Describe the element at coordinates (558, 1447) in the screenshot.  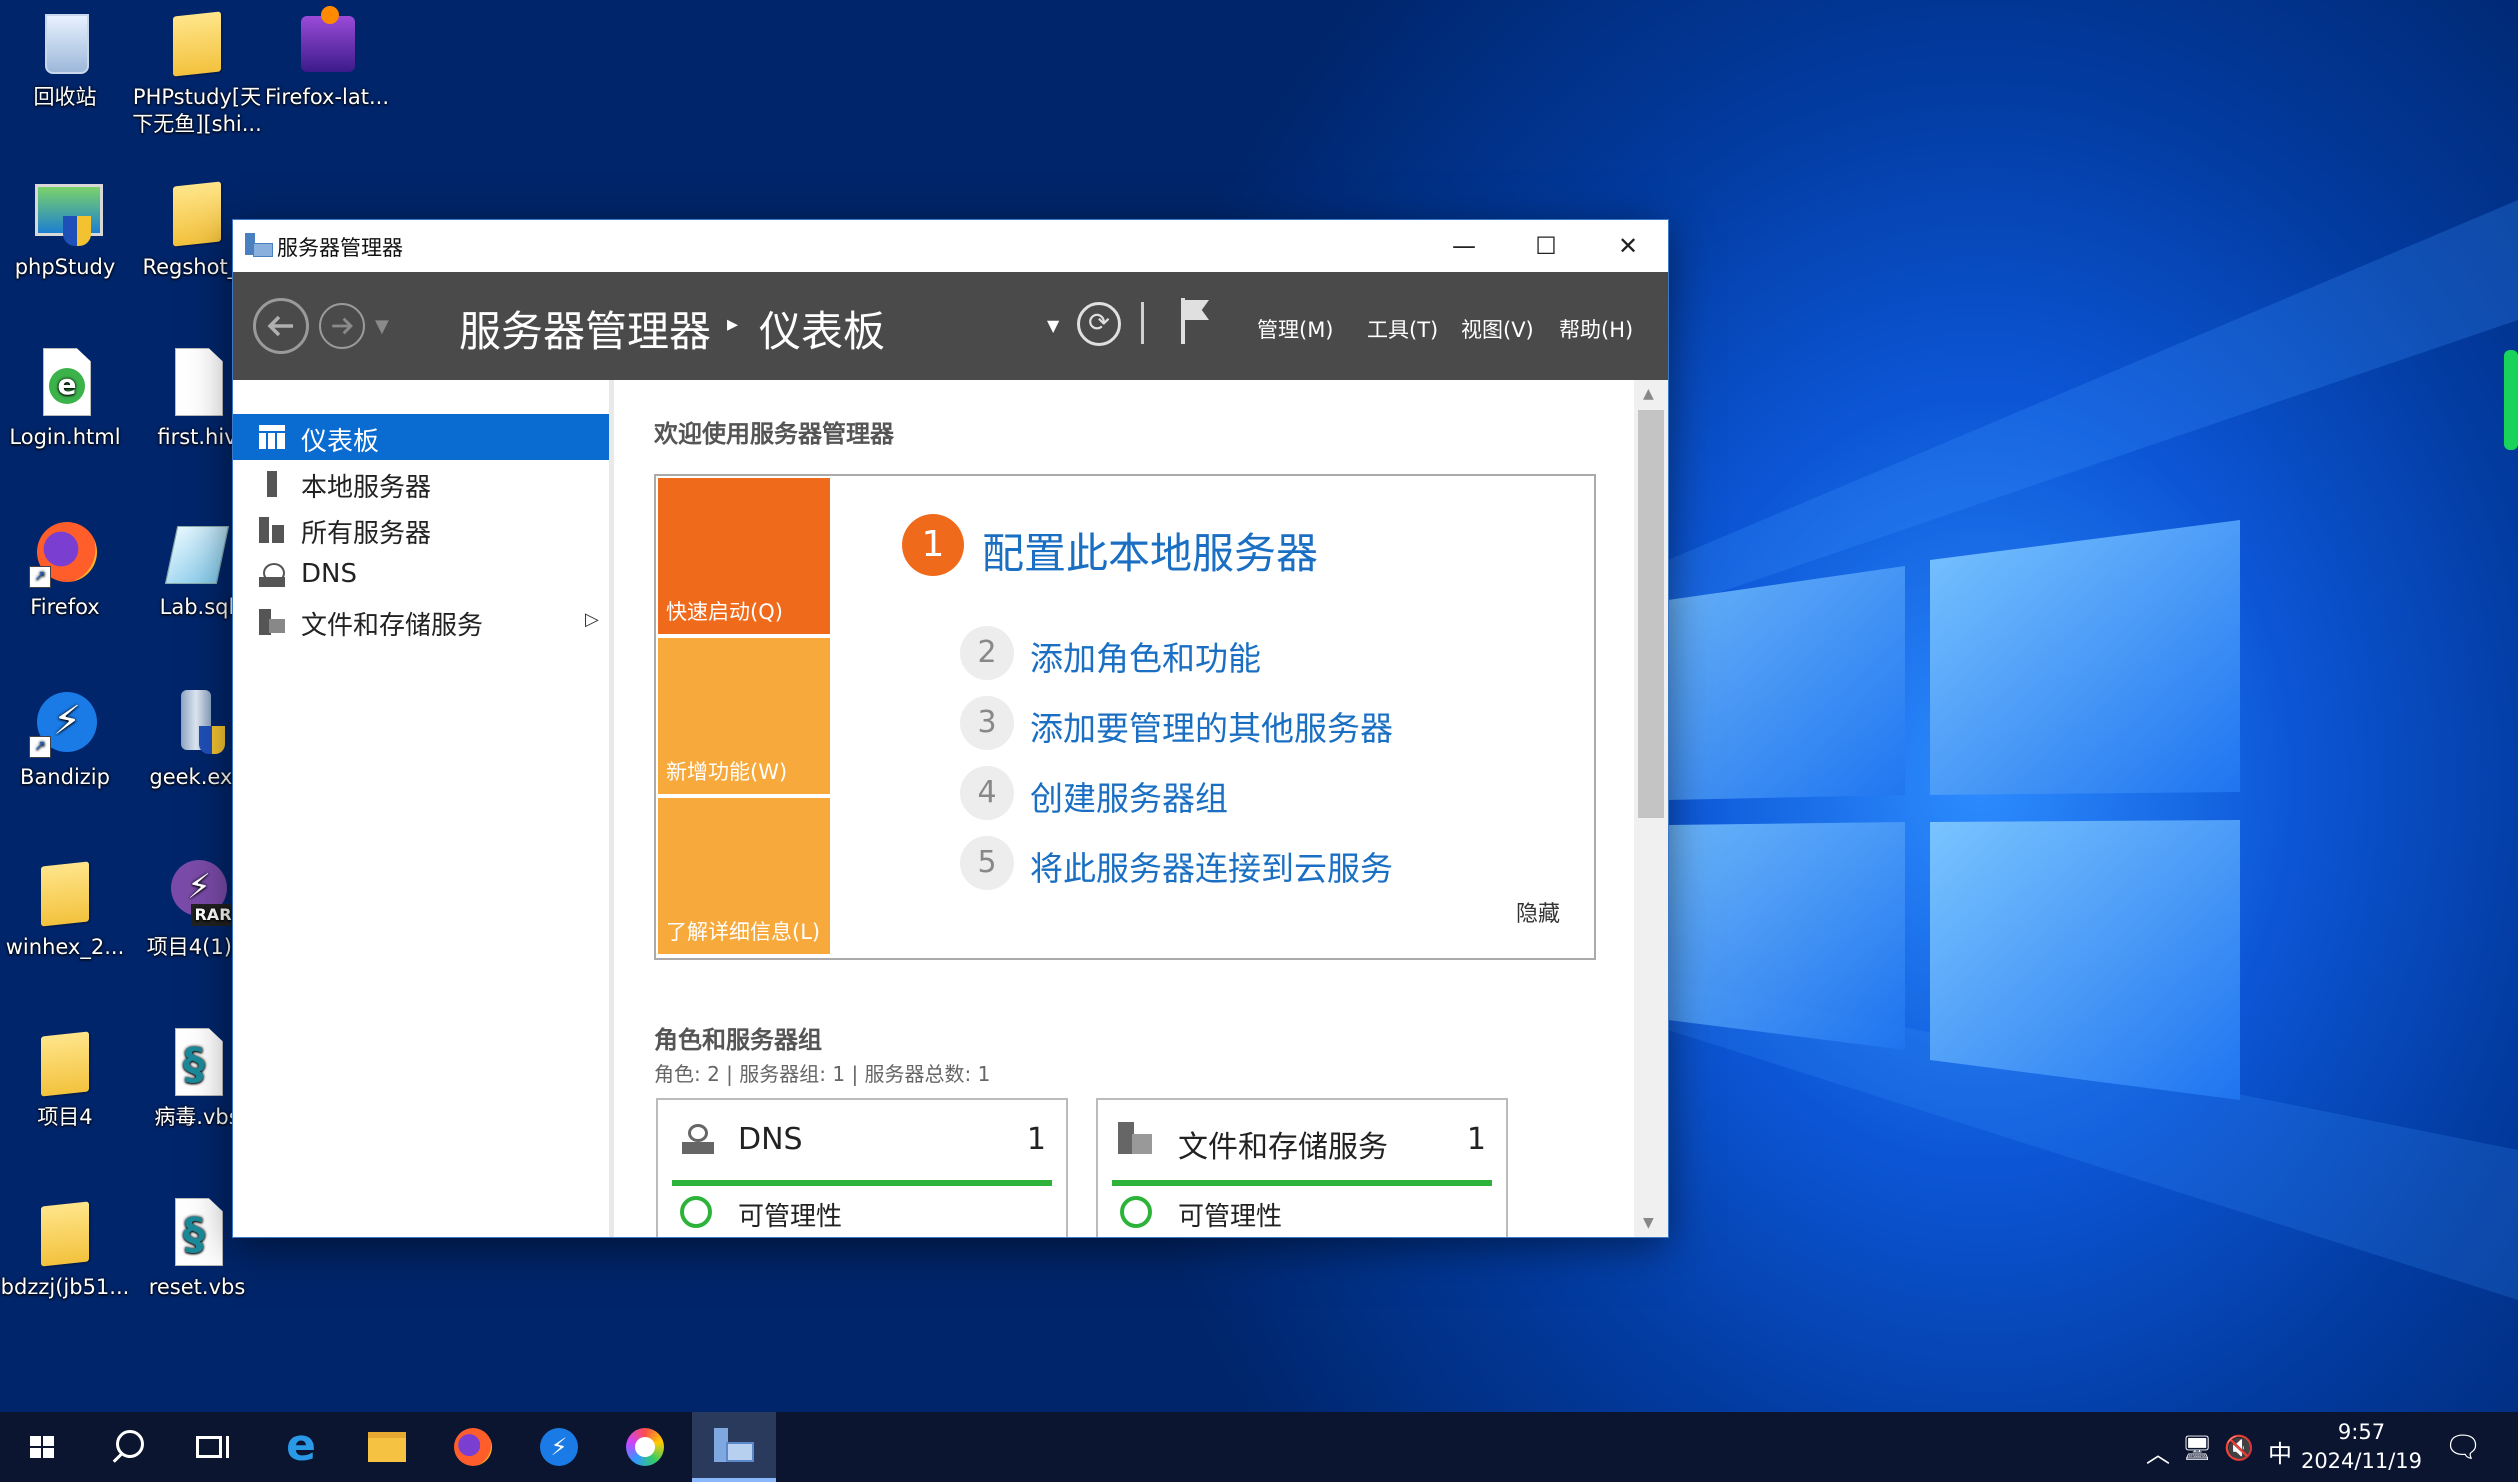
I see `taskbar-bandizip: ⚡` at that location.